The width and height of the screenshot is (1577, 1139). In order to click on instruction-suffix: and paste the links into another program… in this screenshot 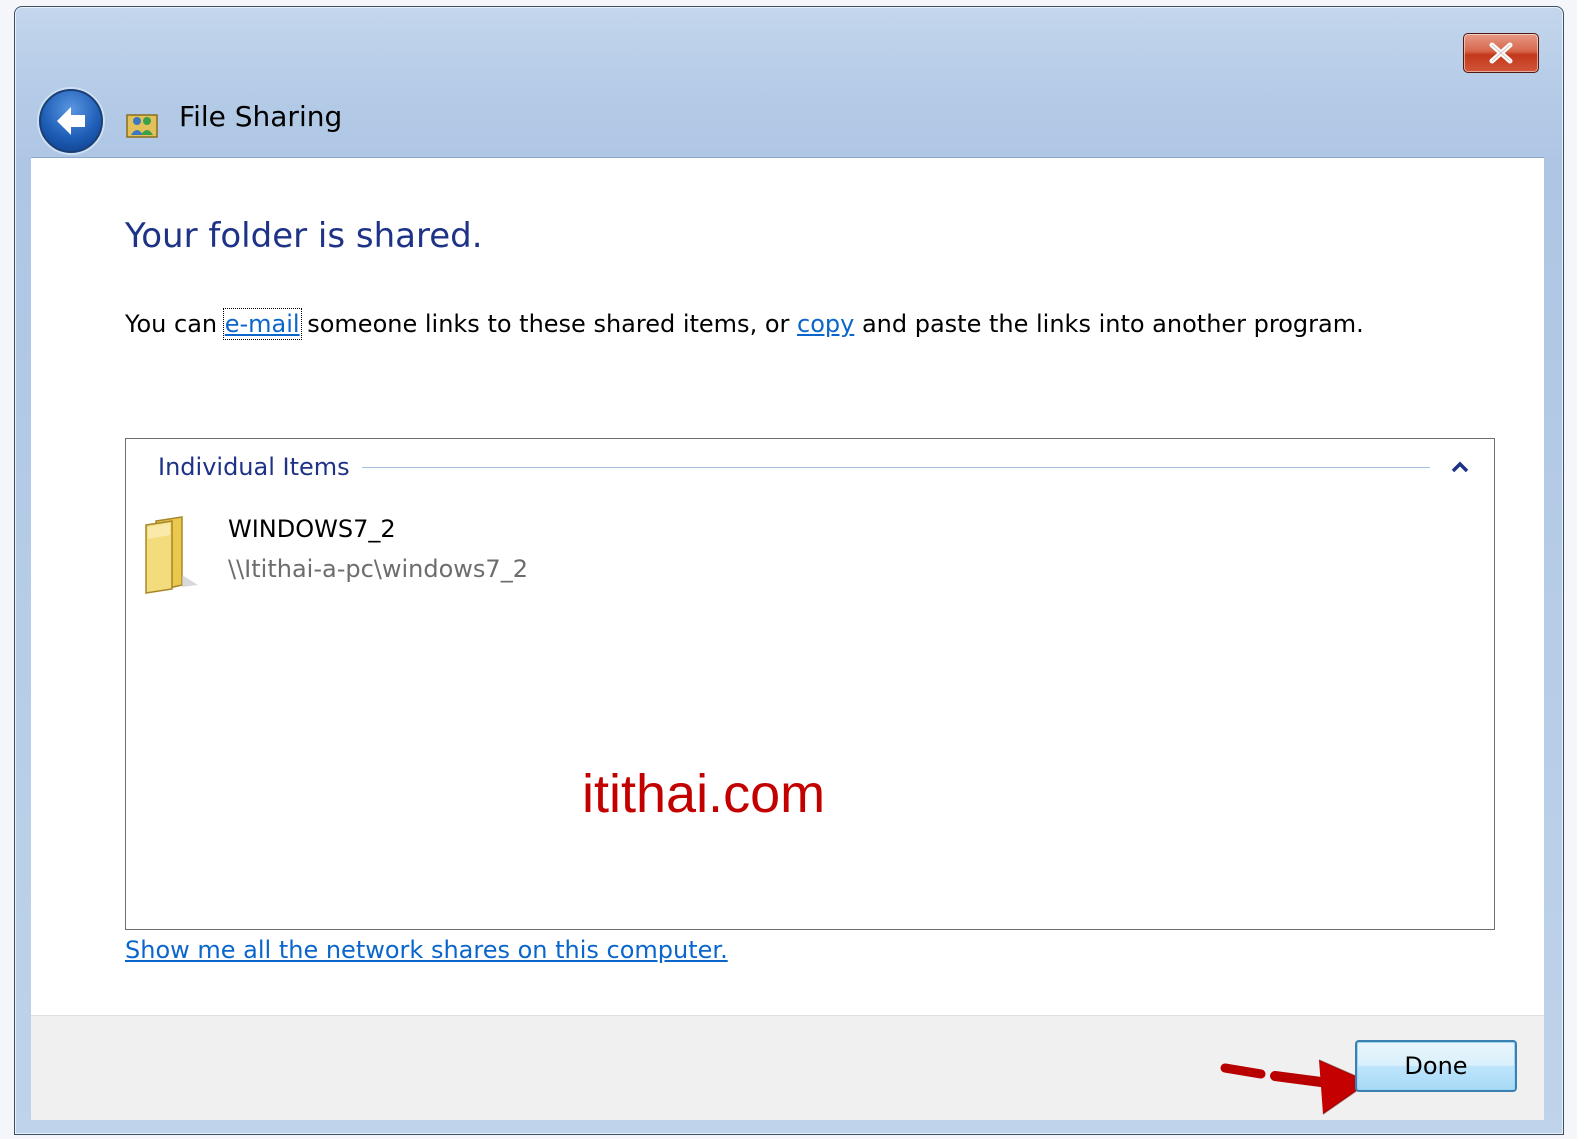, I will do `click(1109, 324)`.